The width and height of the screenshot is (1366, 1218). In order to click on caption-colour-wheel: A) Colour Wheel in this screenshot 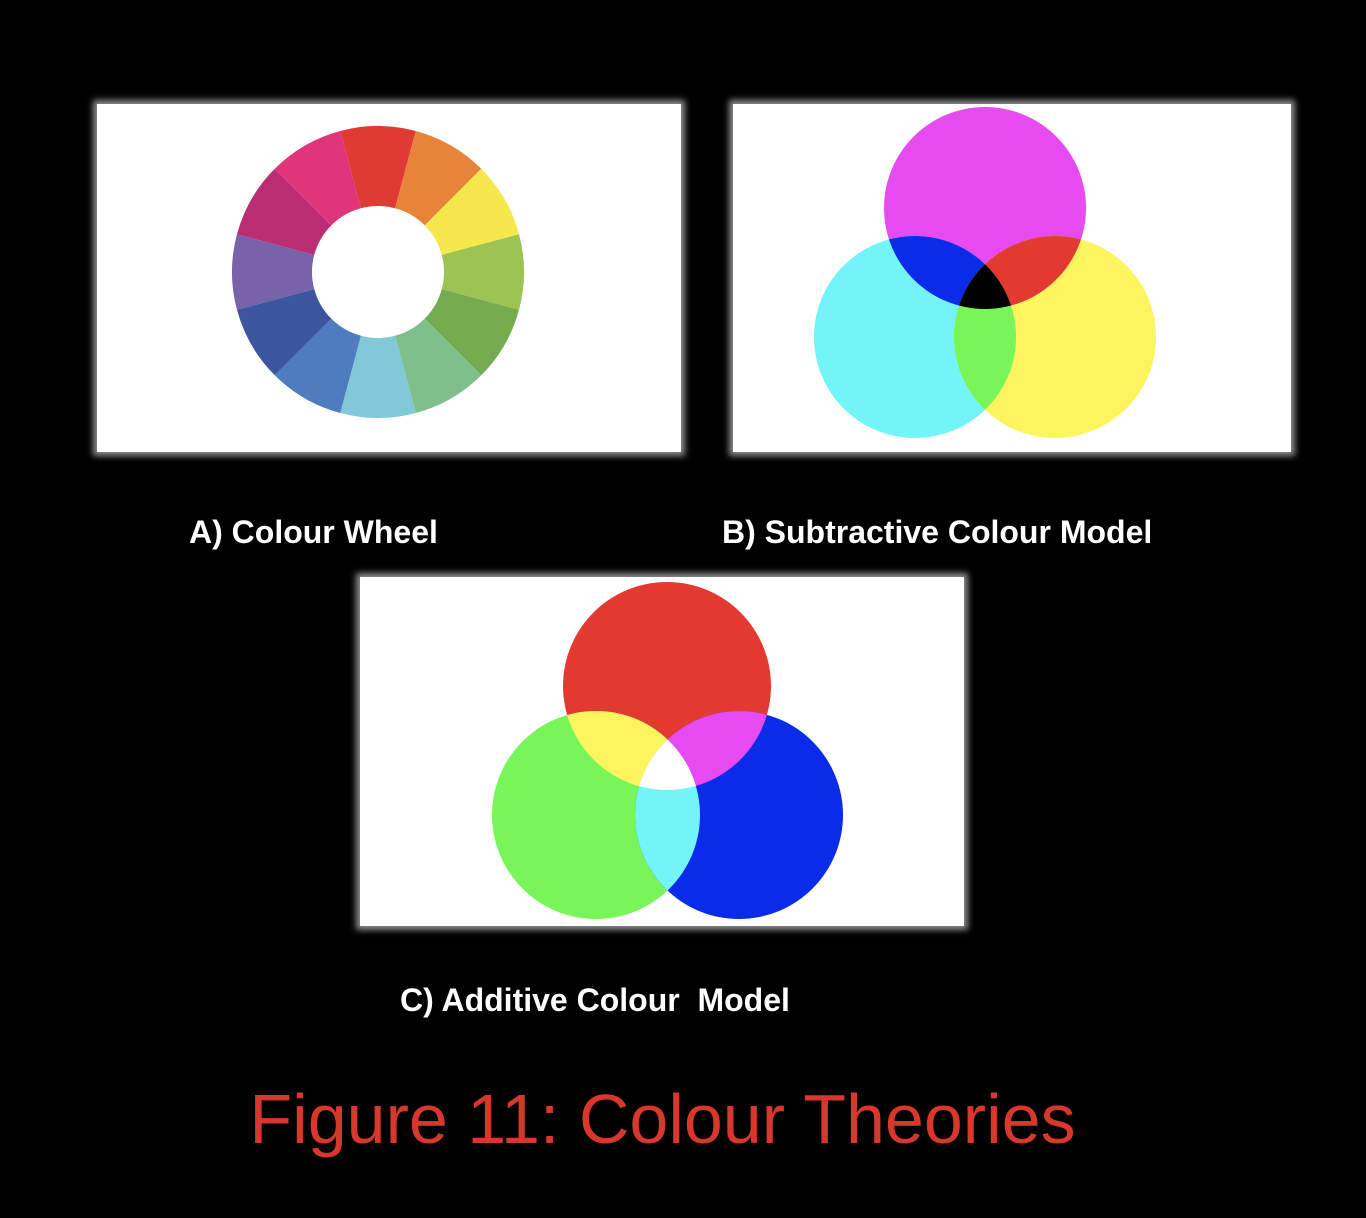, I will do `click(313, 532)`.